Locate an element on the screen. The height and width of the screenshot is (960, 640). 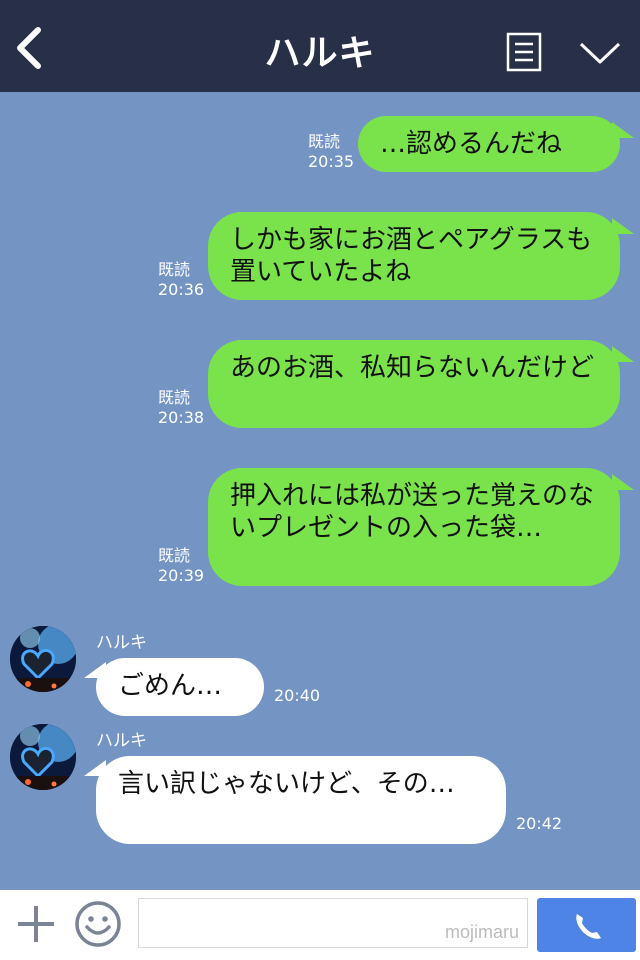
message-meta: 既読 20:38 is located at coordinates (181, 408).